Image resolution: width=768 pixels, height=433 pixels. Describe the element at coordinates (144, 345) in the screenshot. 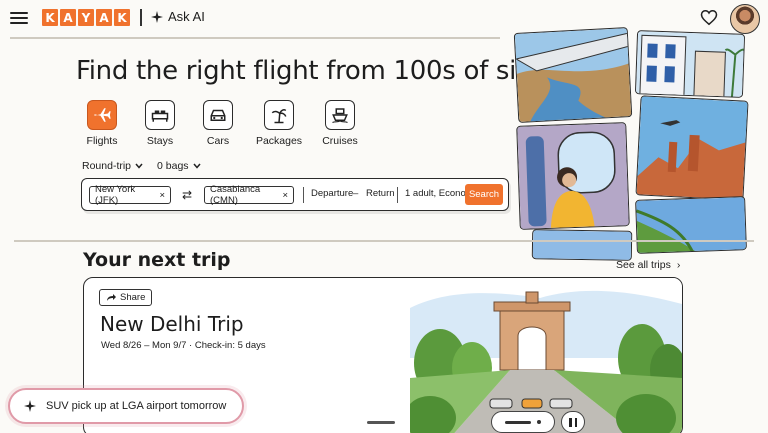

I see `trip-dates: Wed 8/26 – Mon 9/7` at that location.